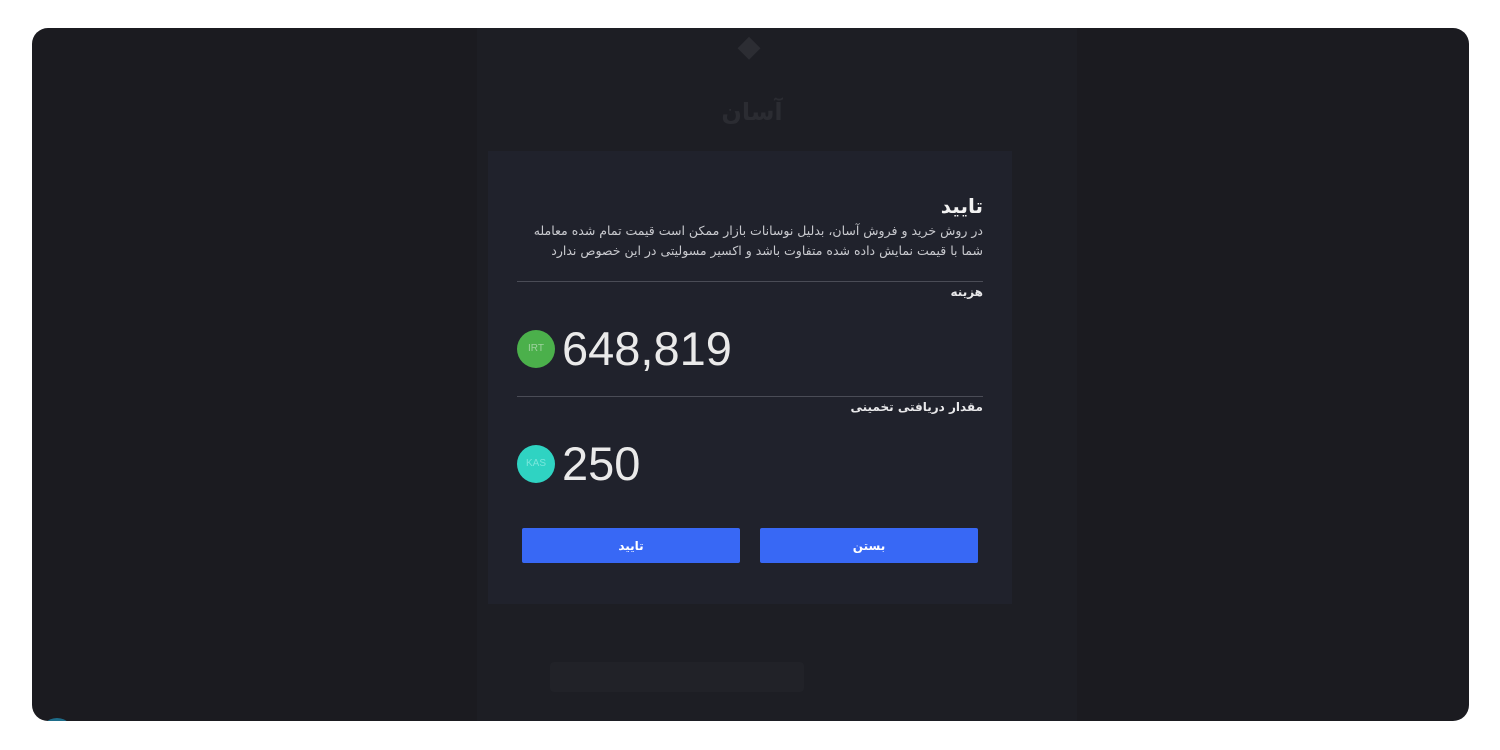  What do you see at coordinates (961, 206) in the screenshot?
I see `dialog-title: تایید` at bounding box center [961, 206].